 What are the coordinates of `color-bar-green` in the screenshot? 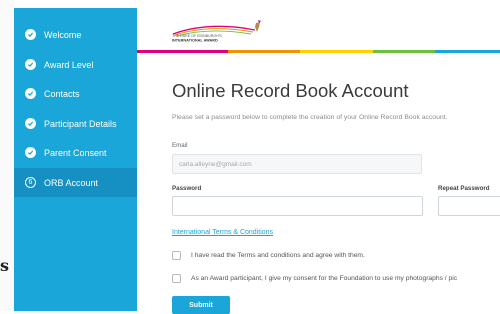 It's located at (403, 51).